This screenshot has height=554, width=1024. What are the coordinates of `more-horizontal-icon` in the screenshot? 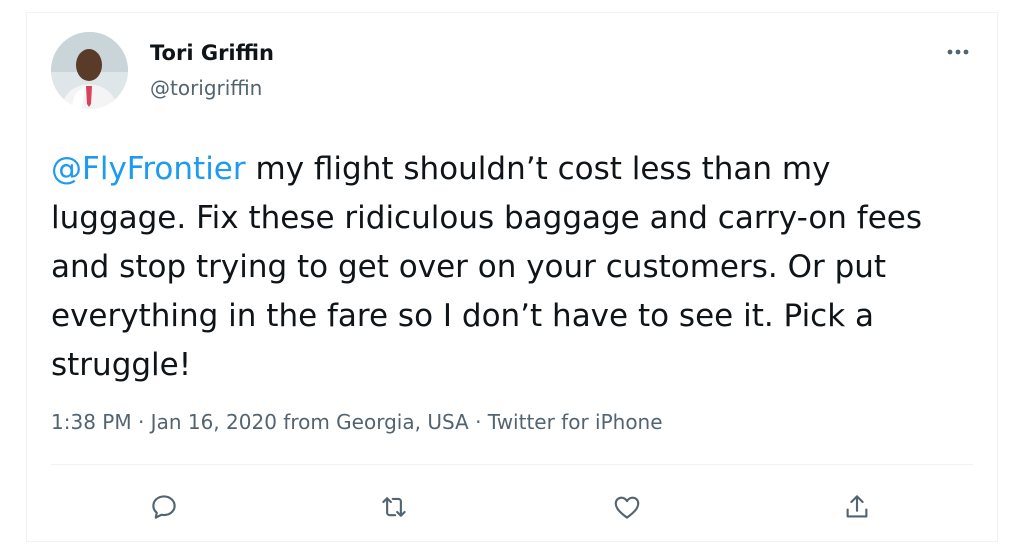 It's located at (958, 52).